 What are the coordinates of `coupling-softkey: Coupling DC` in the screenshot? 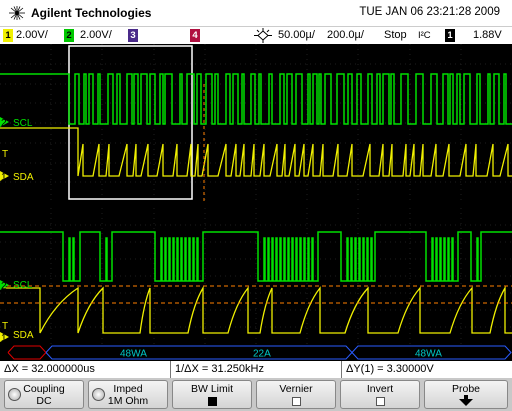 It's located at (44, 394).